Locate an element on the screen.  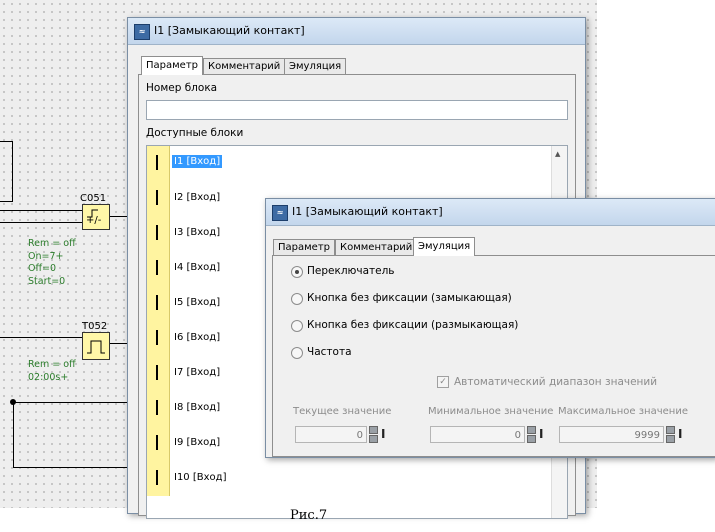
current-value-spinner: 0 I is located at coordinates (342, 434).